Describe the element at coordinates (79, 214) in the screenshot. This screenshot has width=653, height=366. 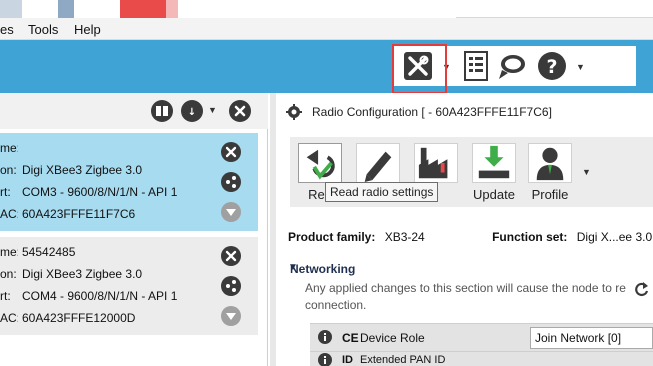
I see `device-mac: 60A423FFFE11F7C6` at that location.